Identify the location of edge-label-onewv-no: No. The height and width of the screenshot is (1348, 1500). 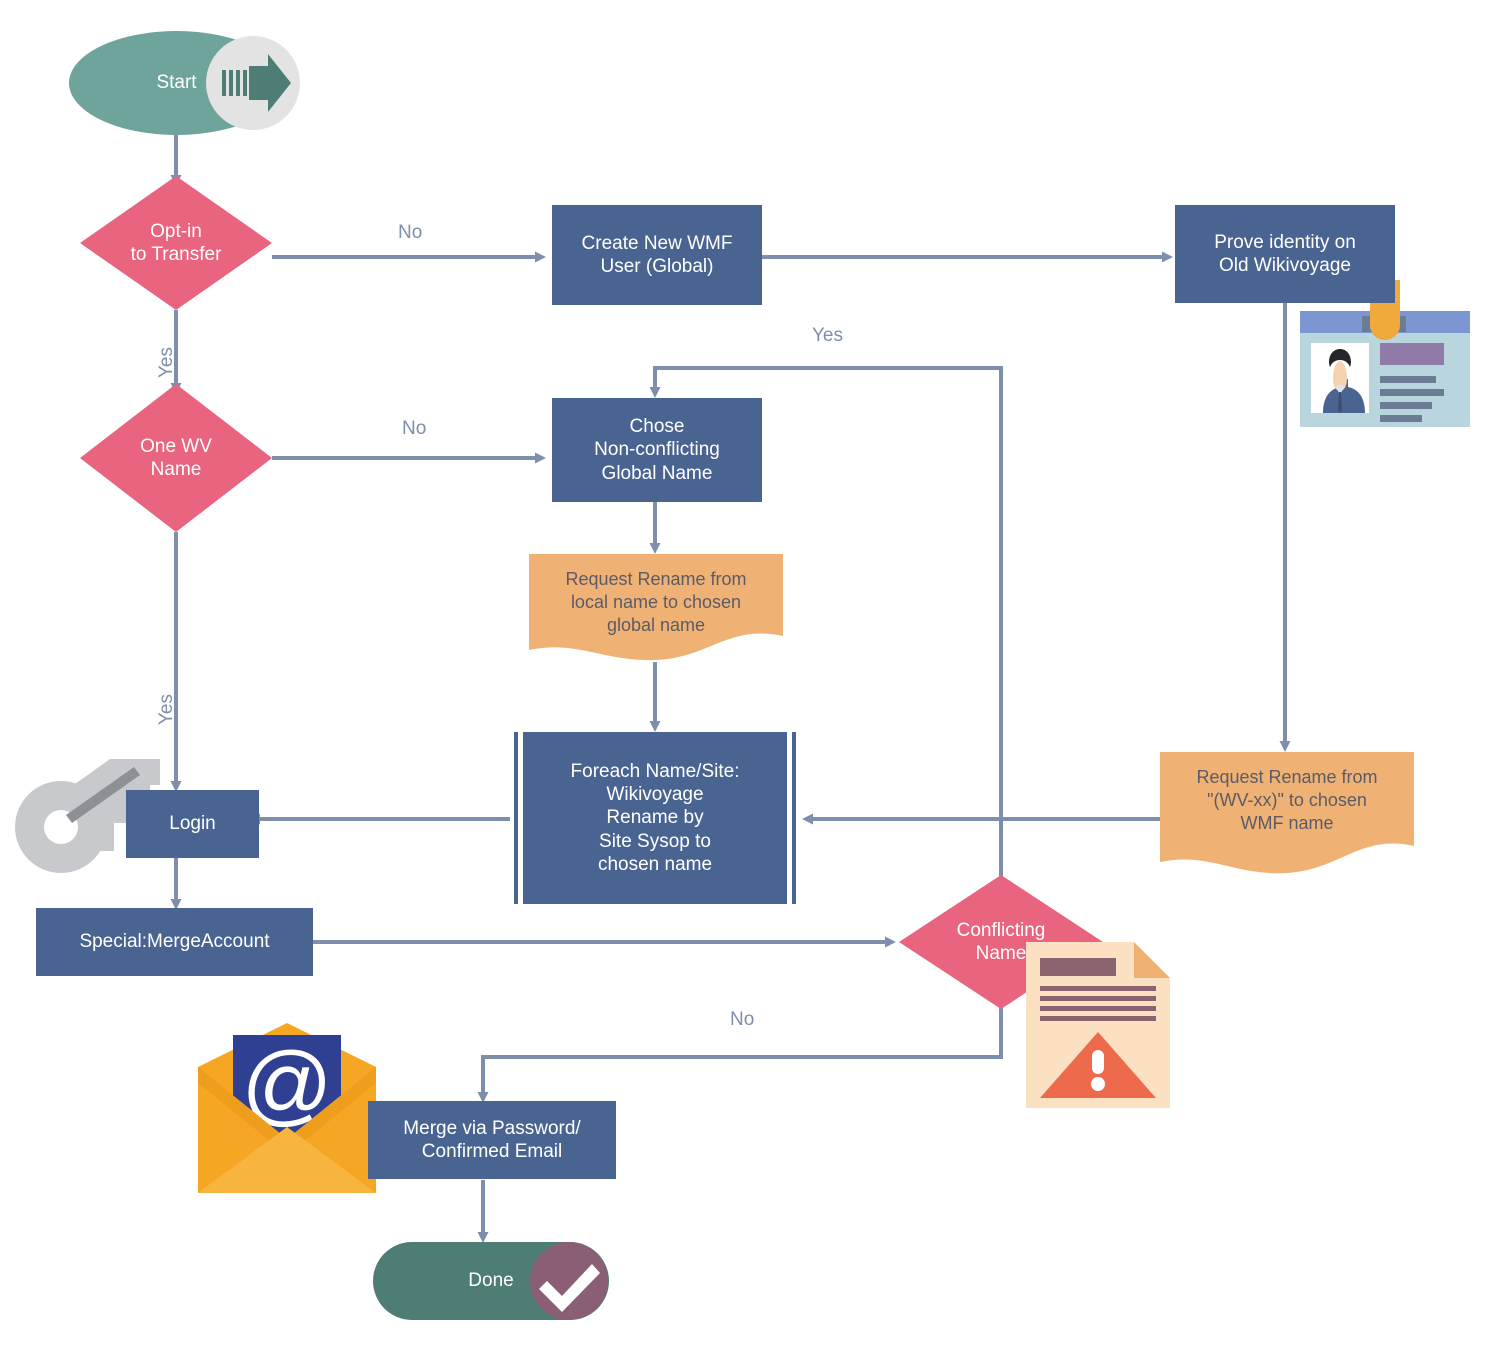
(414, 428).